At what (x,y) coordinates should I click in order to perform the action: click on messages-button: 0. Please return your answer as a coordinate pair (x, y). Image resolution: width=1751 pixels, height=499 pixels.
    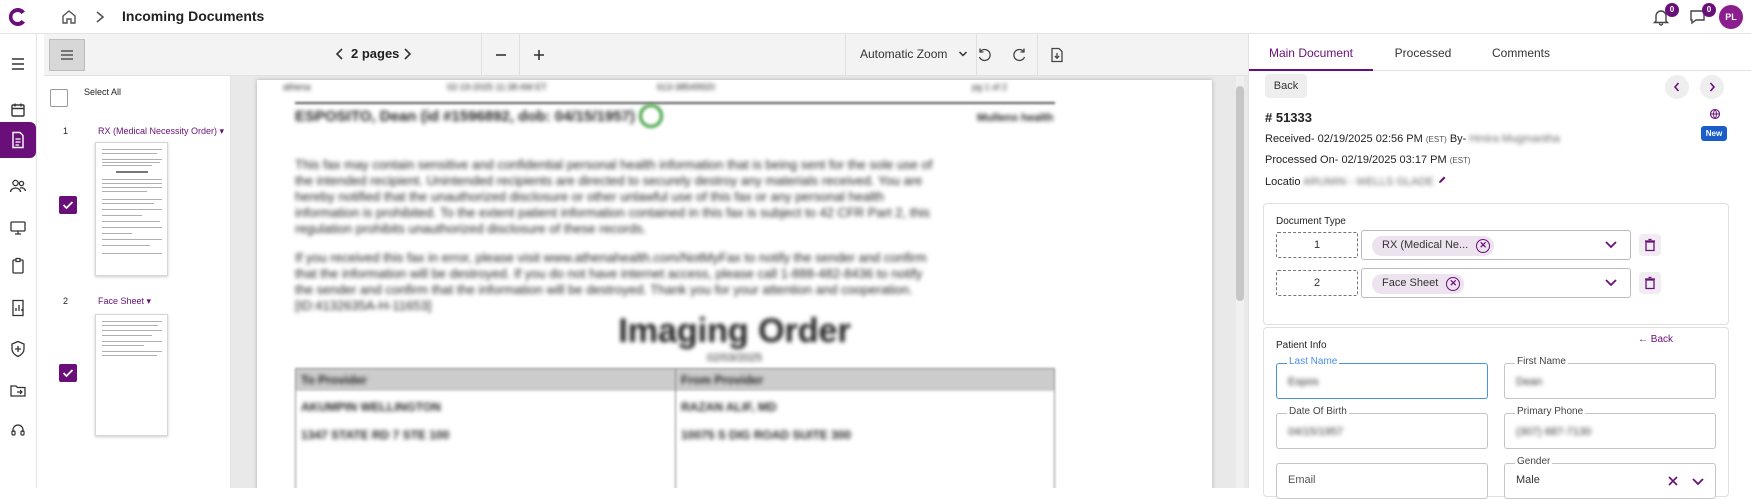
    Looking at the image, I should click on (1702, 15).